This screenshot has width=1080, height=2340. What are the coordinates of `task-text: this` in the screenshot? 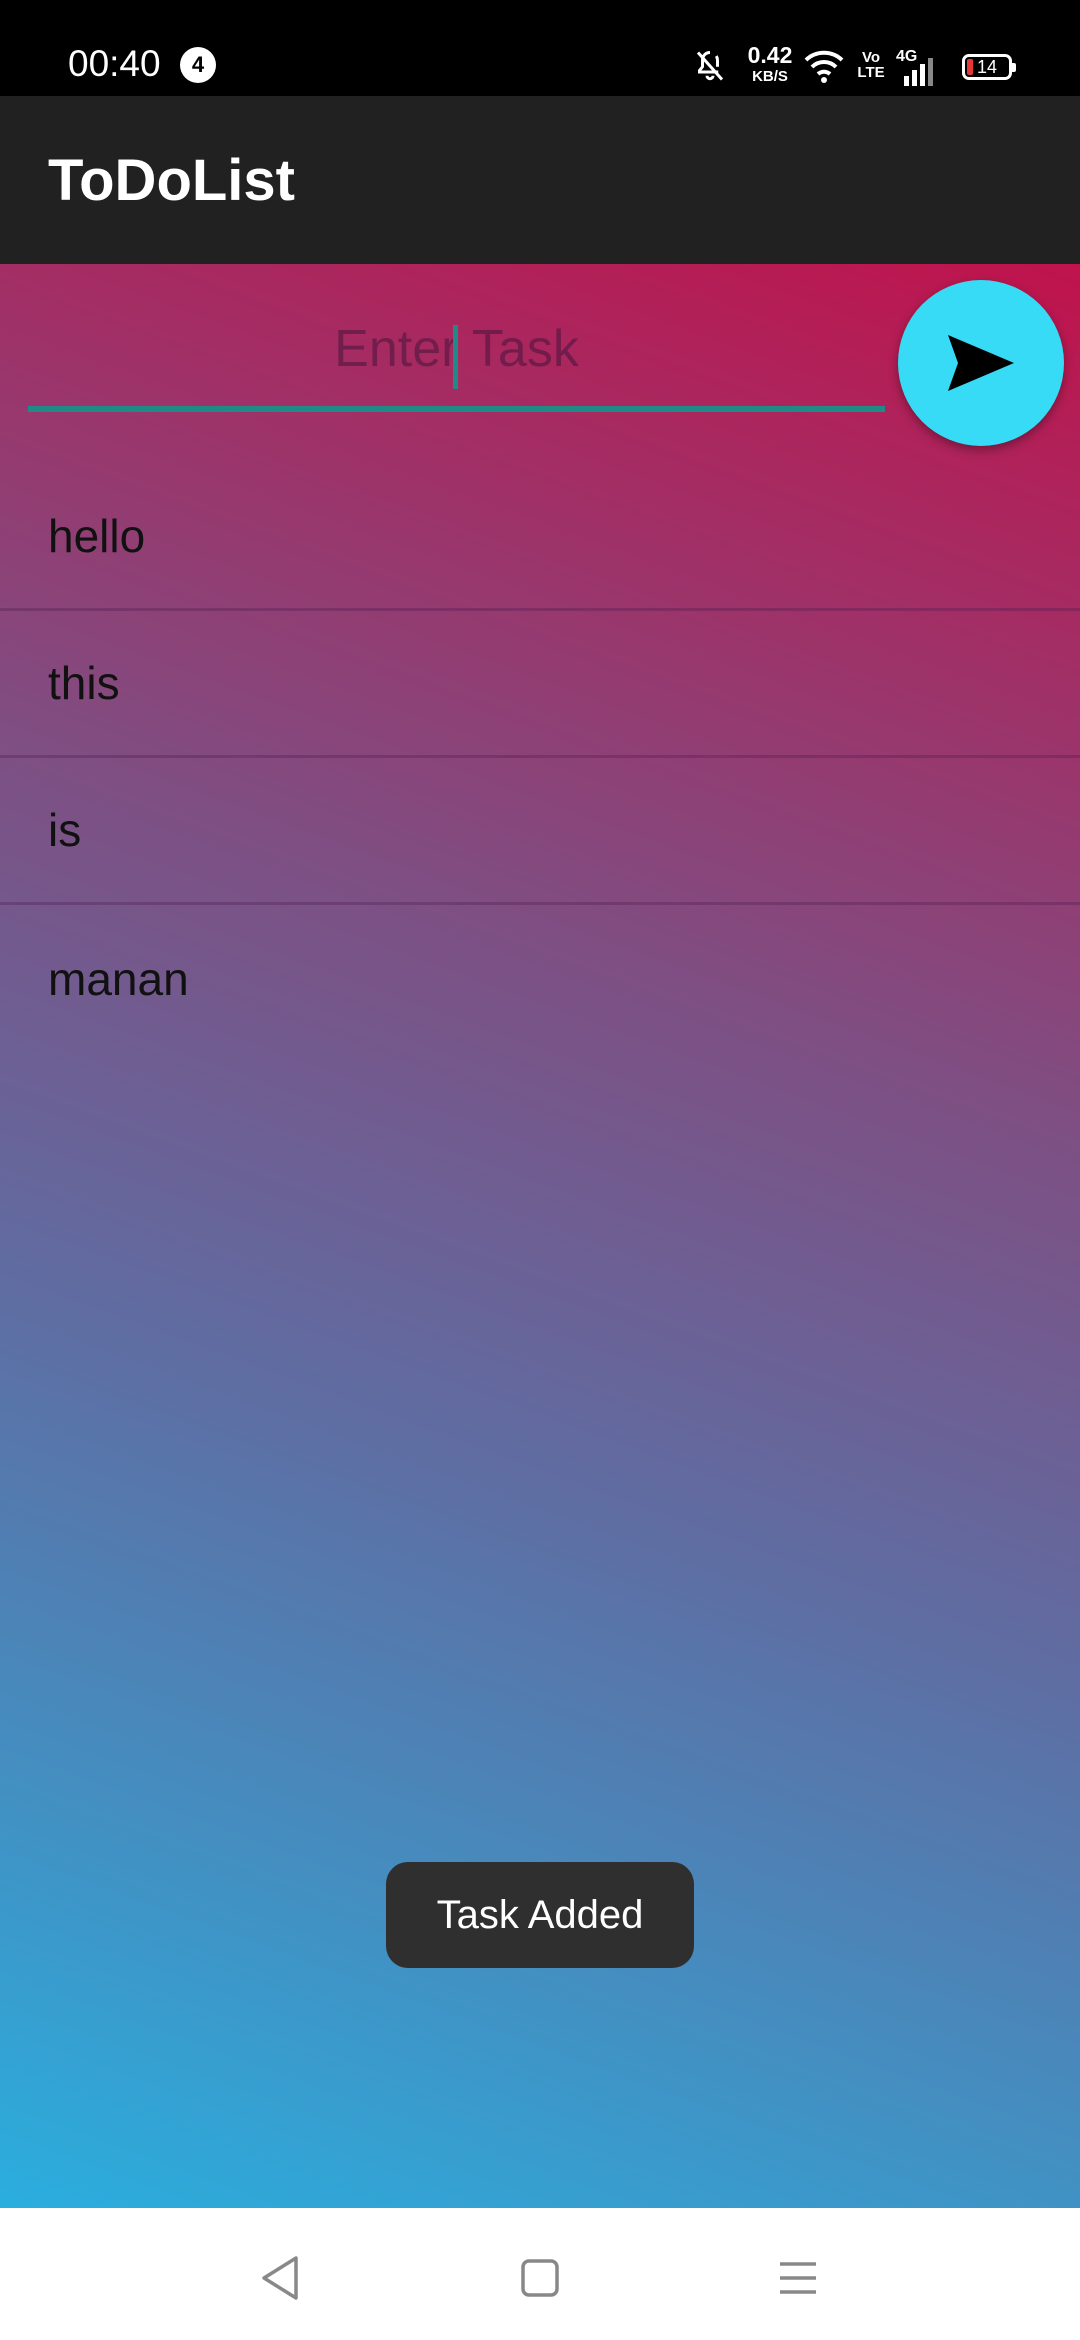 It's located at (84, 683).